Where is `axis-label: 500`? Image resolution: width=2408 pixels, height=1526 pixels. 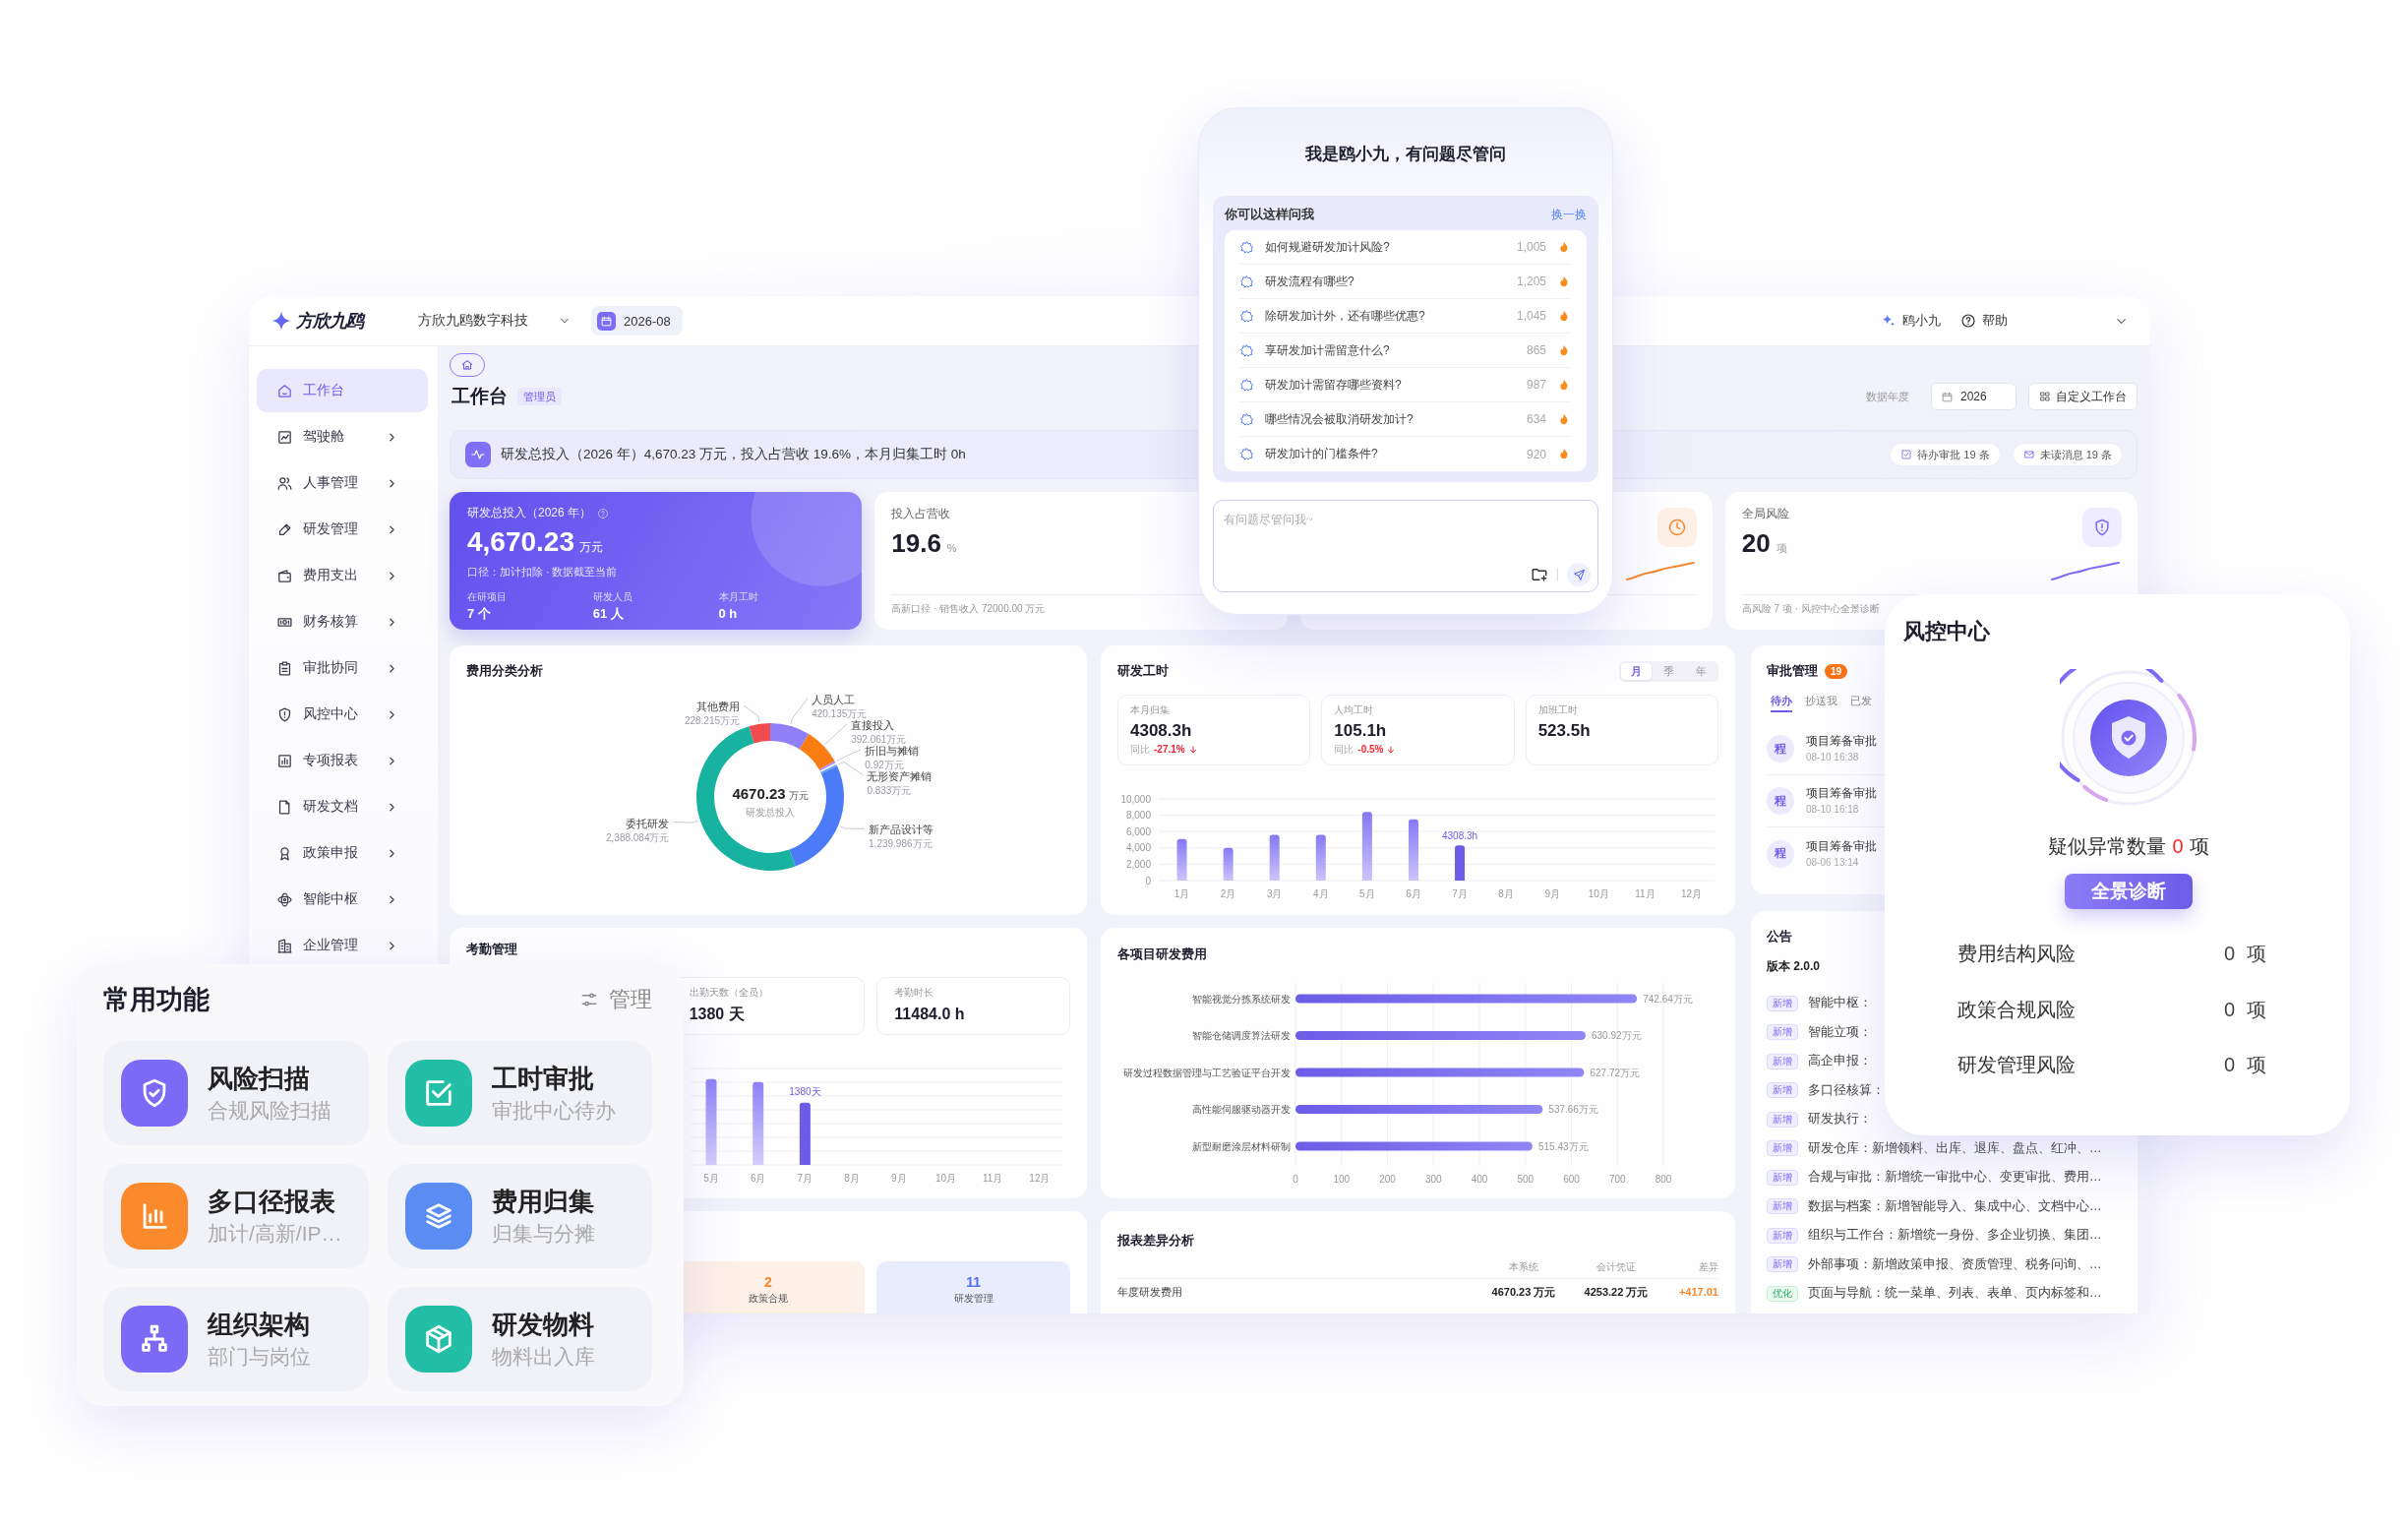 axis-label: 500 is located at coordinates (1526, 1180).